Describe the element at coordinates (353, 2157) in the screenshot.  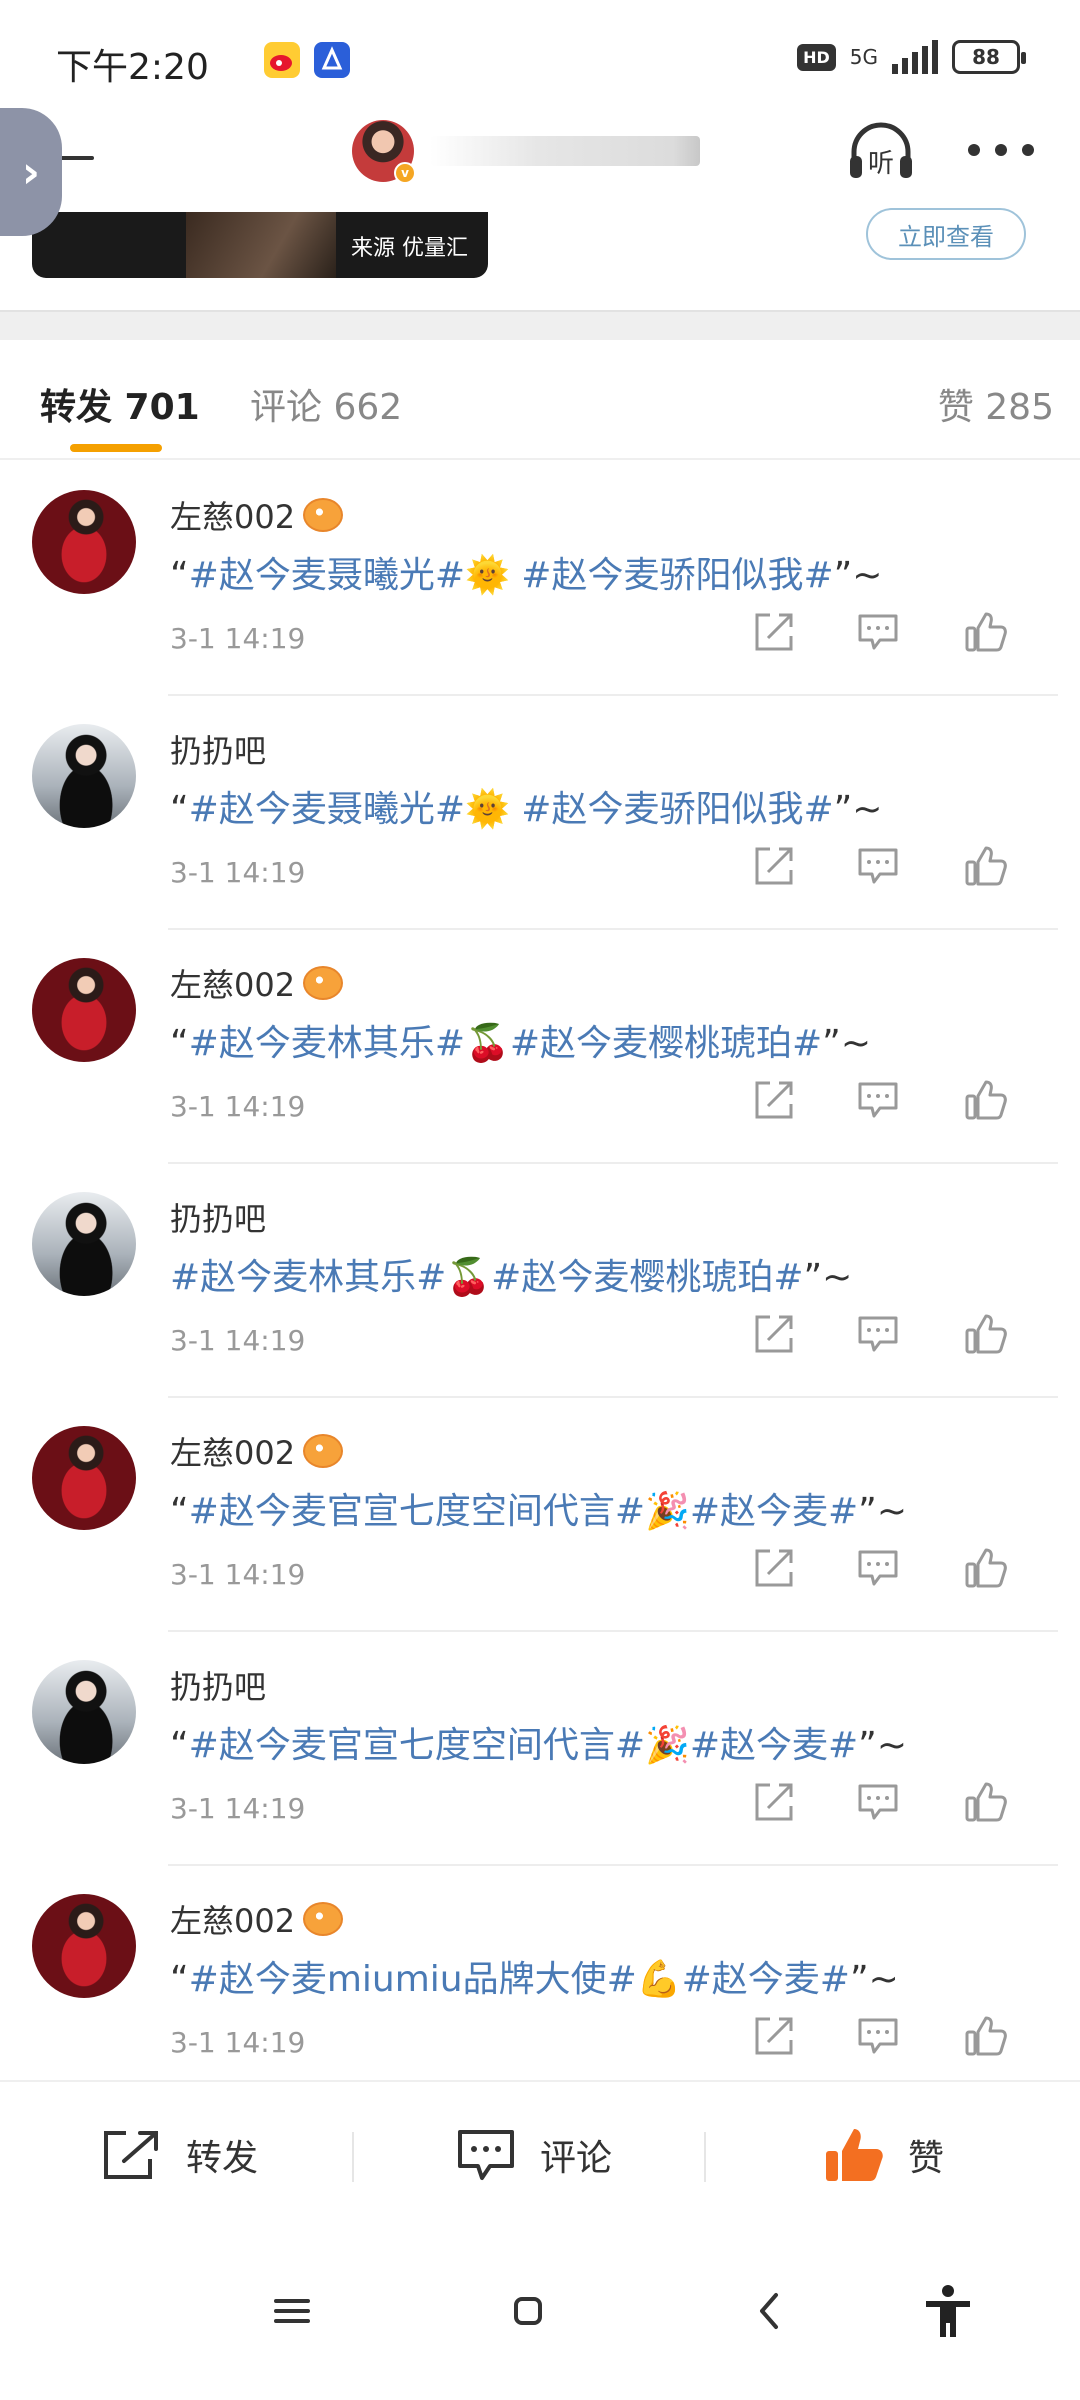
I see `bottom-separator` at that location.